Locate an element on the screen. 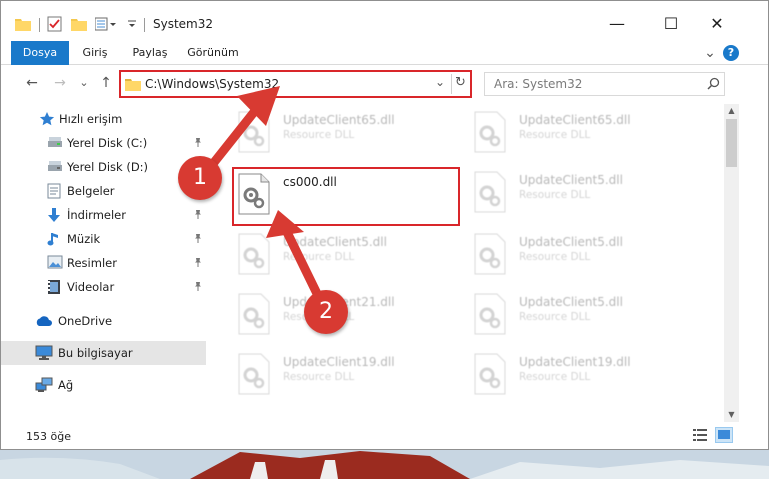  sidebar-item-label: Yerel Disk (C:) is located at coordinates (107, 143).